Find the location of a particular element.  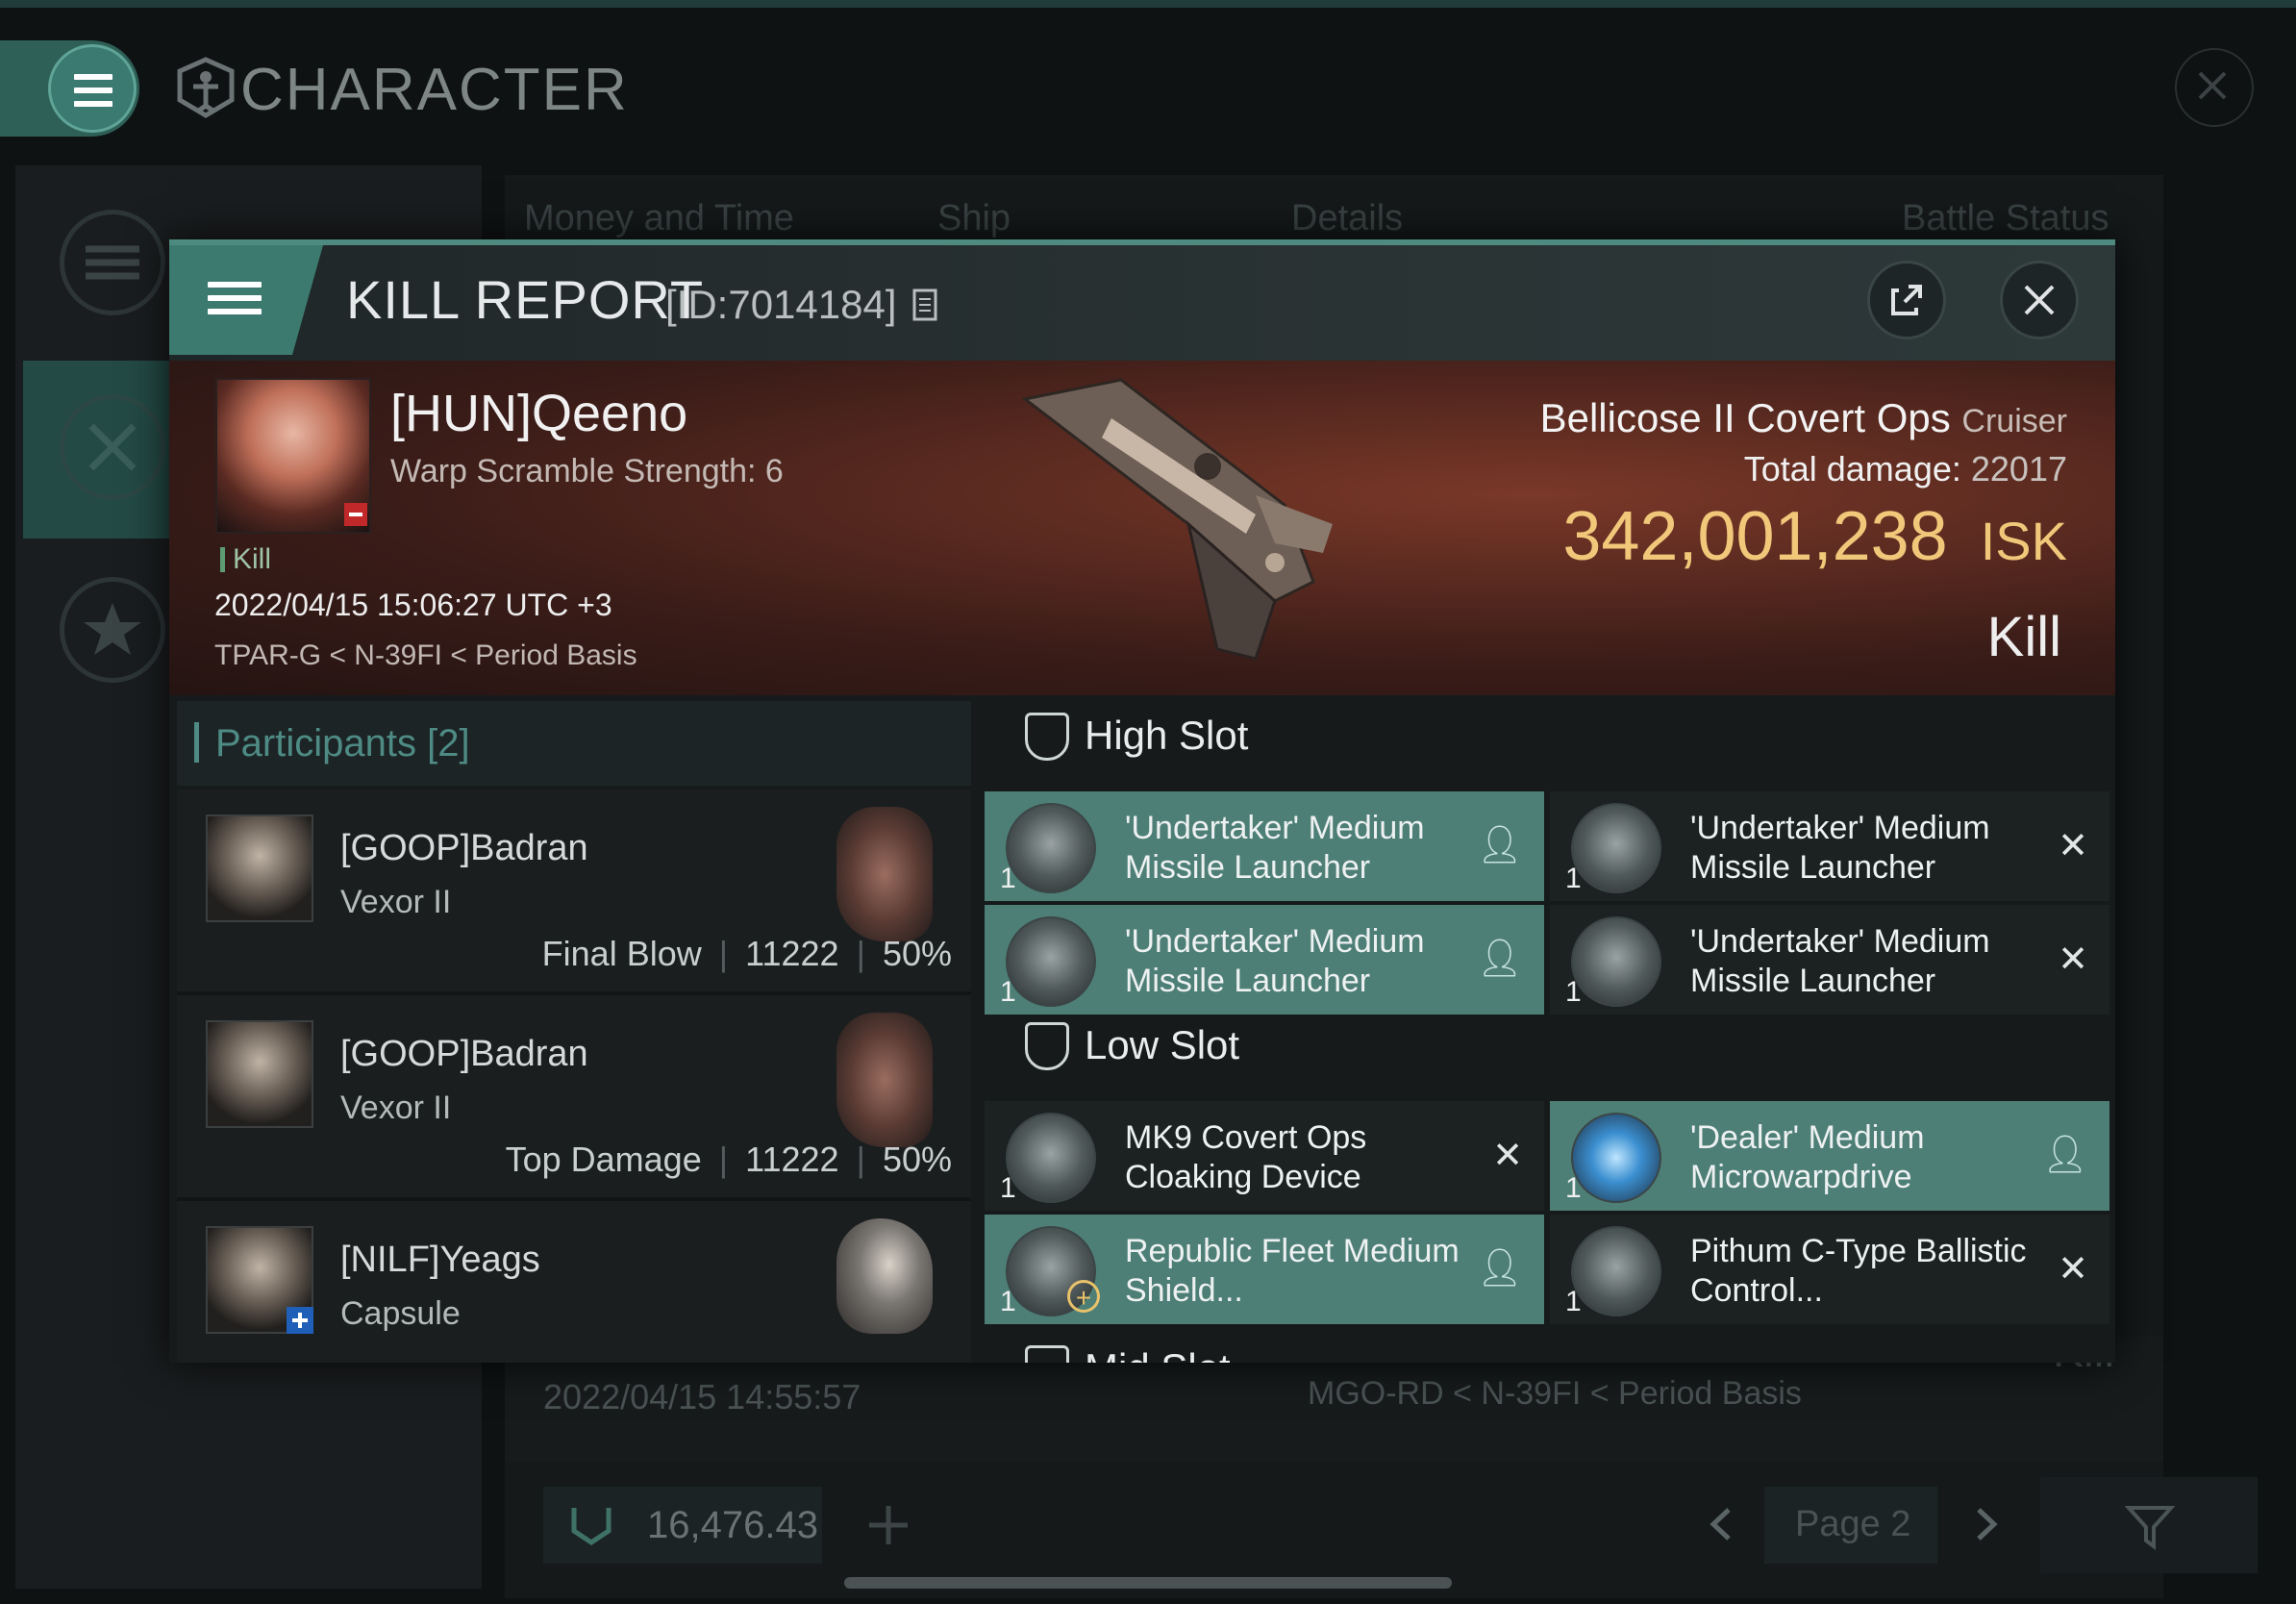

fitting-item: 1 Pithum C-Type Ballistic Control... ✕ is located at coordinates (1829, 1269).